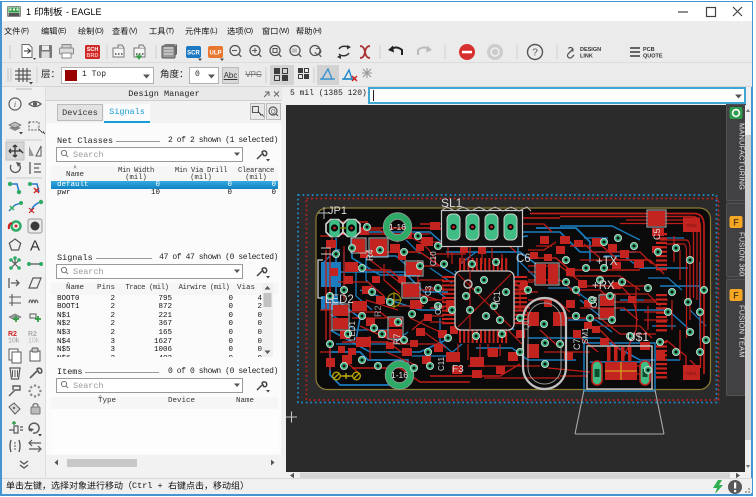  Describe the element at coordinates (603, 286) in the screenshot. I see `svg-text: +RX` at that location.